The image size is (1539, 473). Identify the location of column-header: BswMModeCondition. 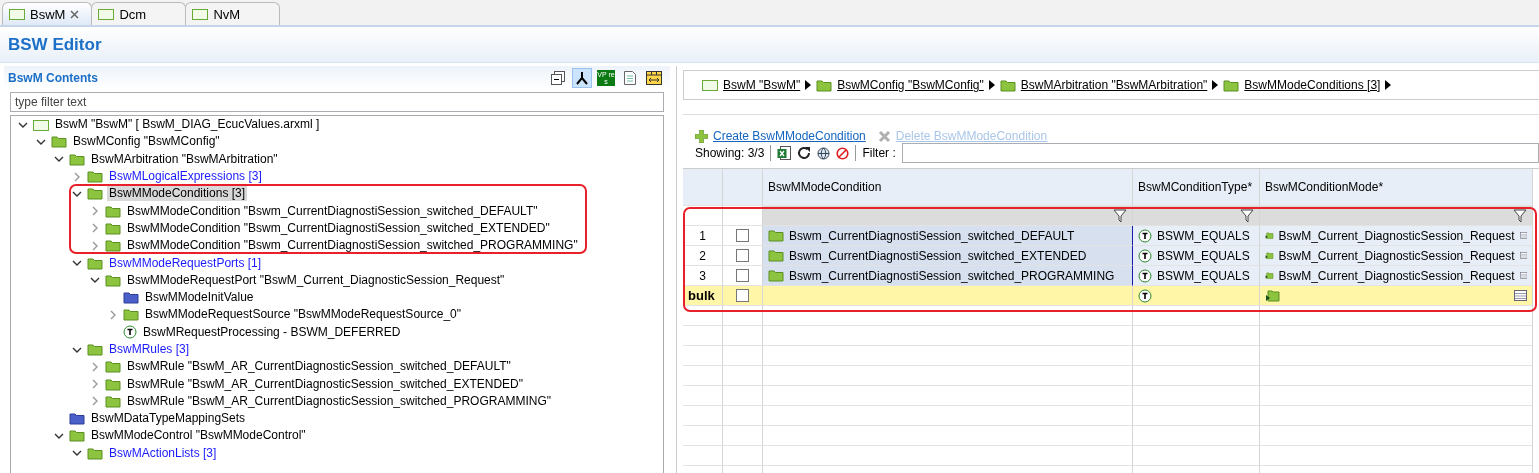
(948, 187).